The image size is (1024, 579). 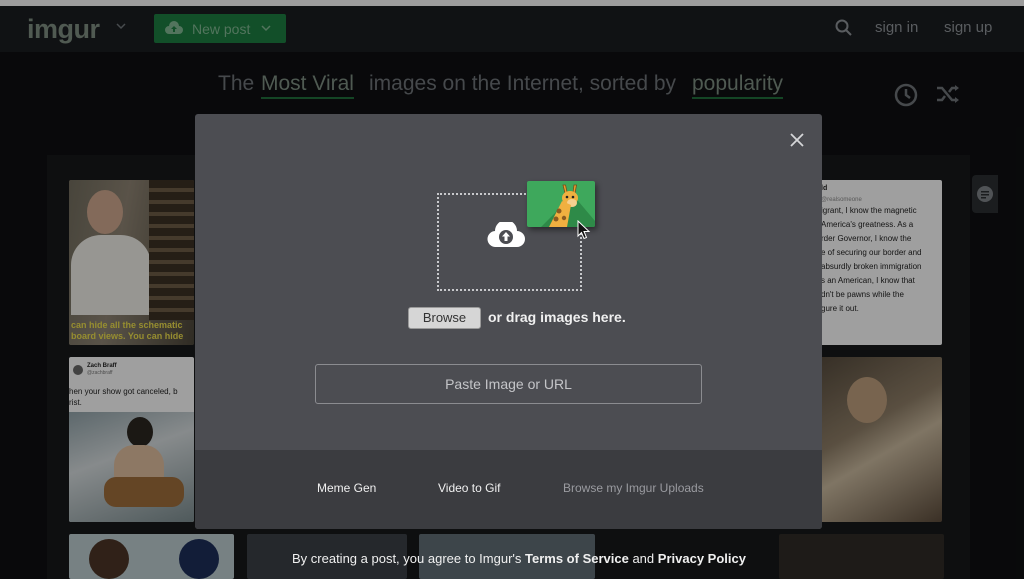 What do you see at coordinates (643, 558) in the screenshot?
I see `terms-and: and` at bounding box center [643, 558].